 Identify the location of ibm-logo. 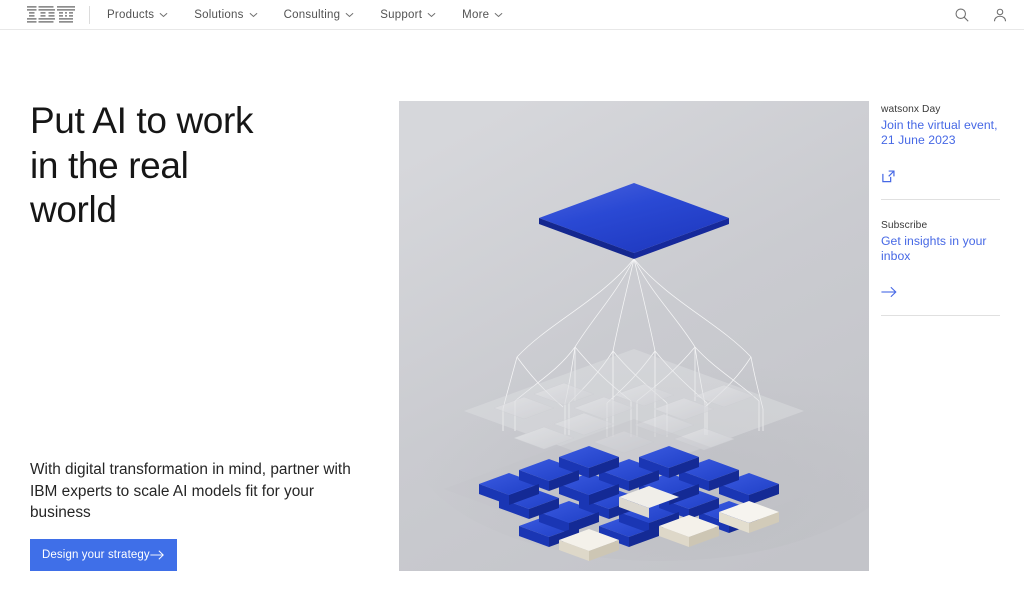
(51, 14).